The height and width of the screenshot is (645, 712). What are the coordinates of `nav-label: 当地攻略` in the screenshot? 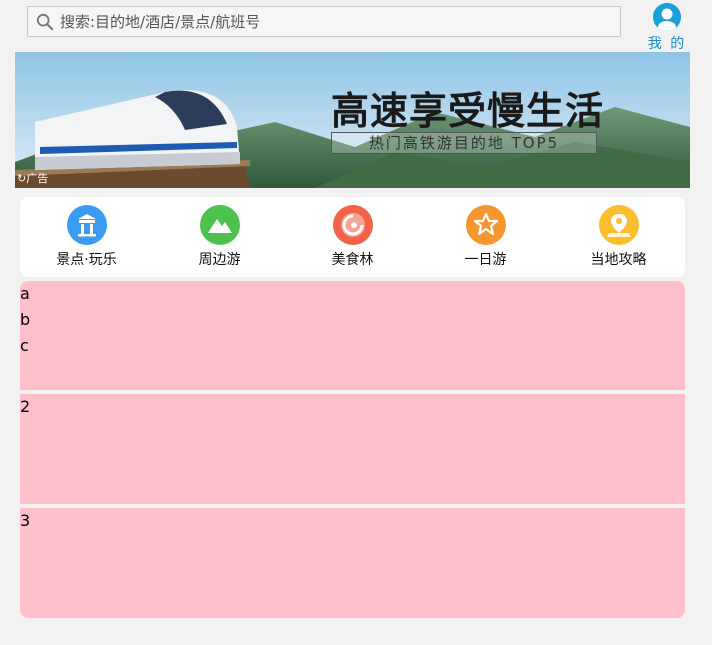 It's located at (618, 260).